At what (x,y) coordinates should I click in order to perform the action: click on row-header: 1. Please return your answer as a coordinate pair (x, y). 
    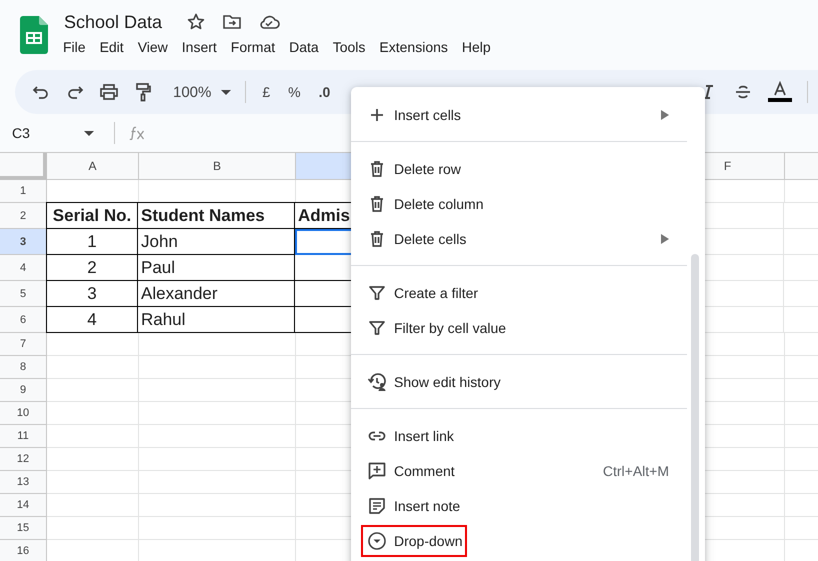
    Looking at the image, I should click on (23, 191).